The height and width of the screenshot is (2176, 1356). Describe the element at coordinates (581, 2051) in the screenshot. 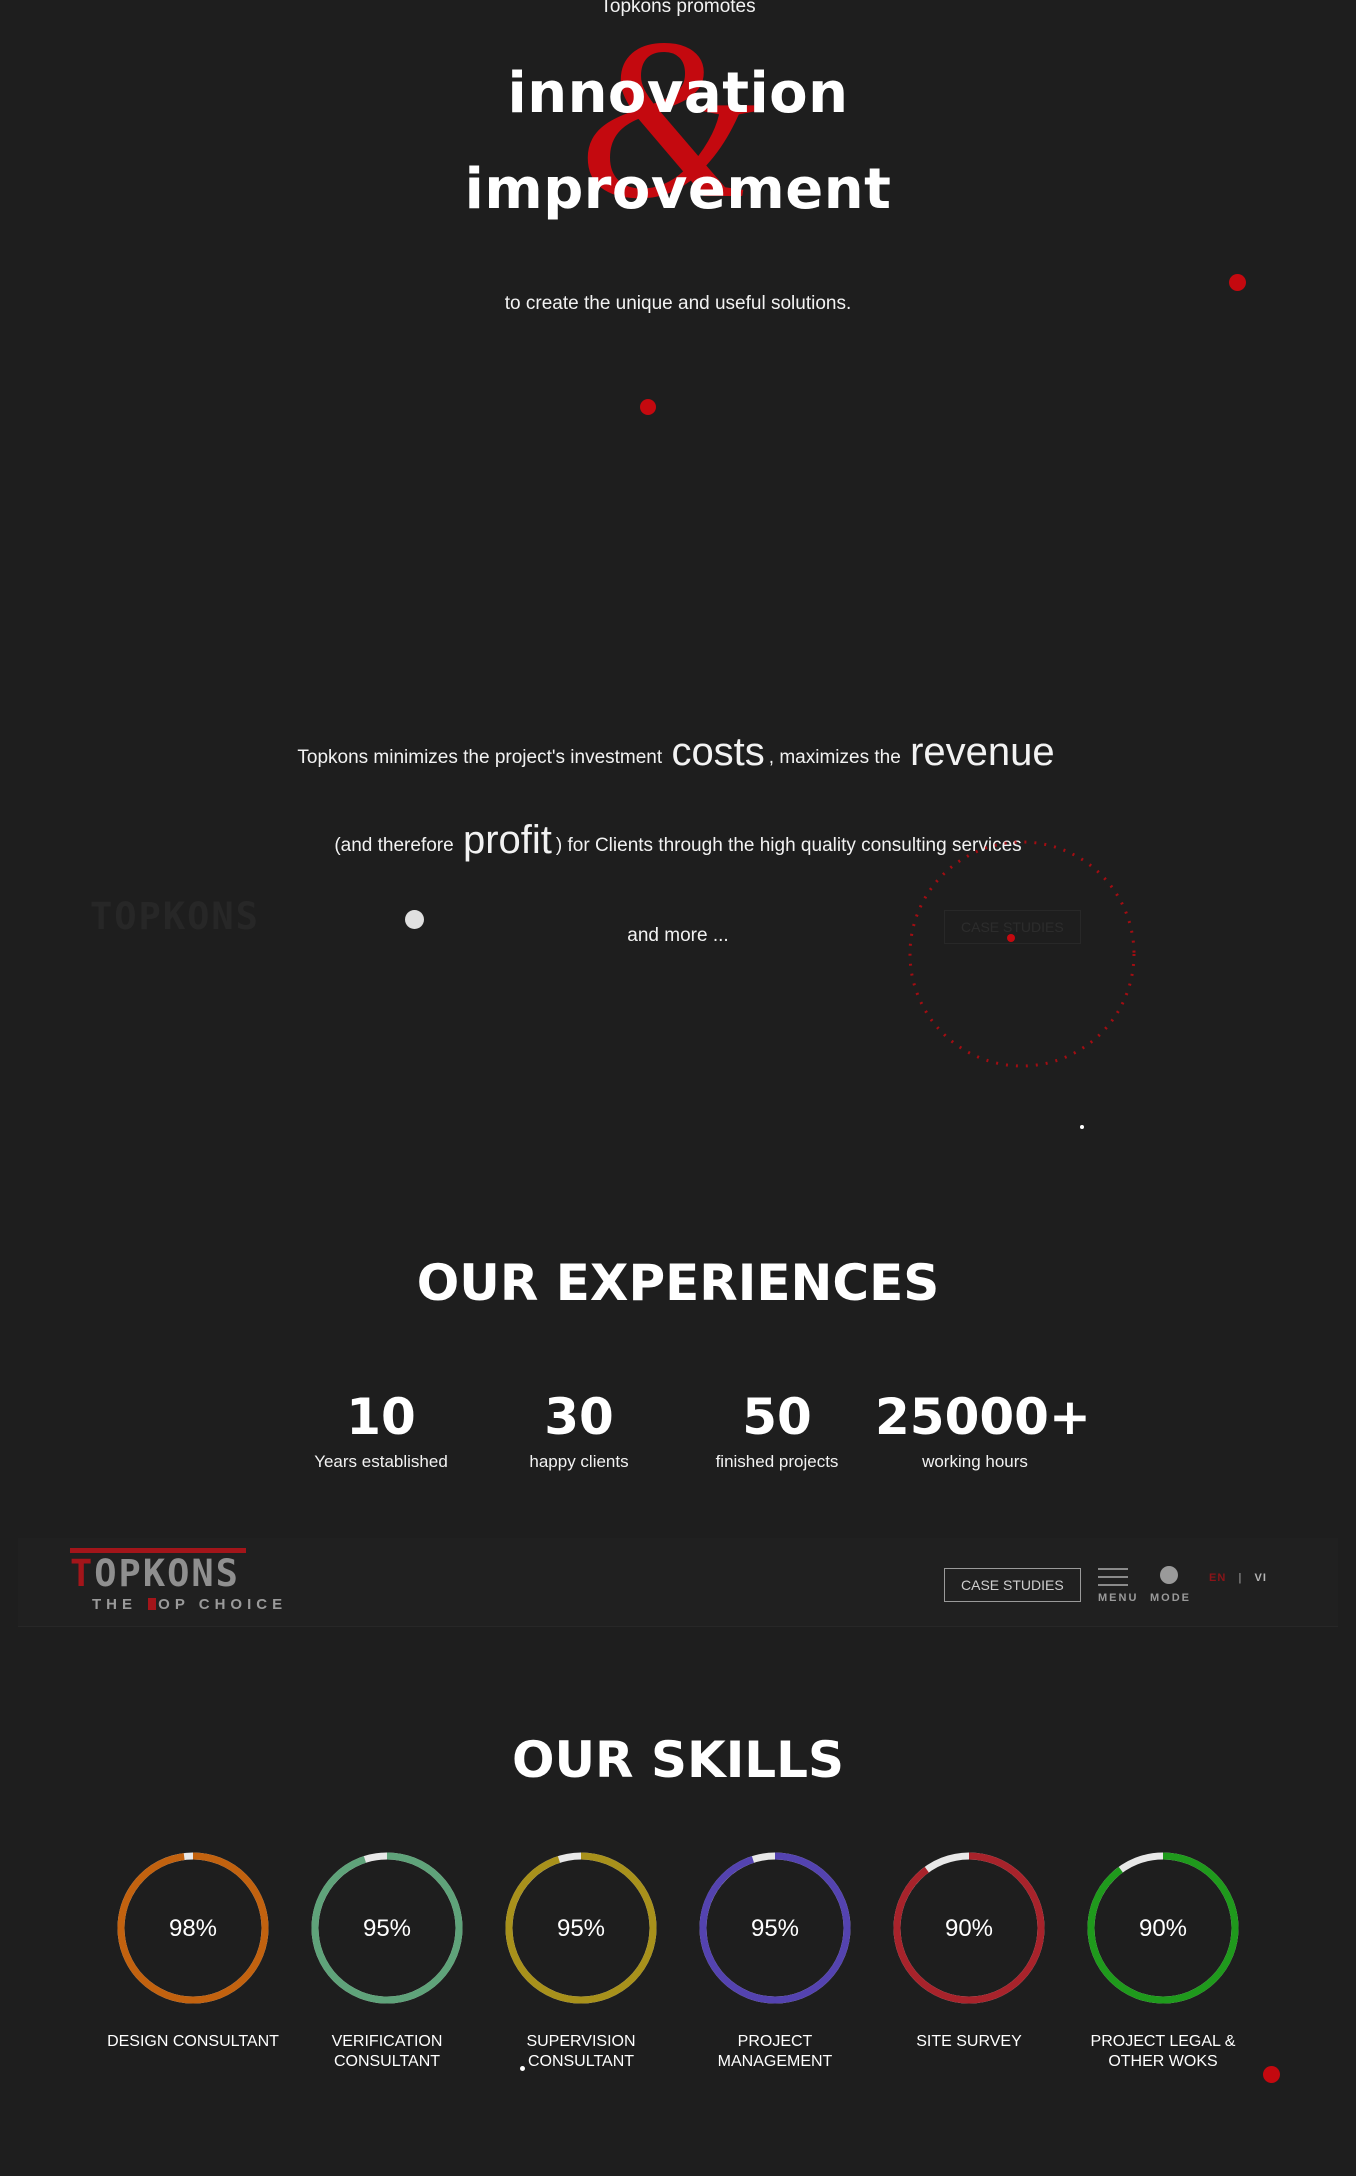

I see `skill-label: SUPERVISION CONSULTANT` at that location.